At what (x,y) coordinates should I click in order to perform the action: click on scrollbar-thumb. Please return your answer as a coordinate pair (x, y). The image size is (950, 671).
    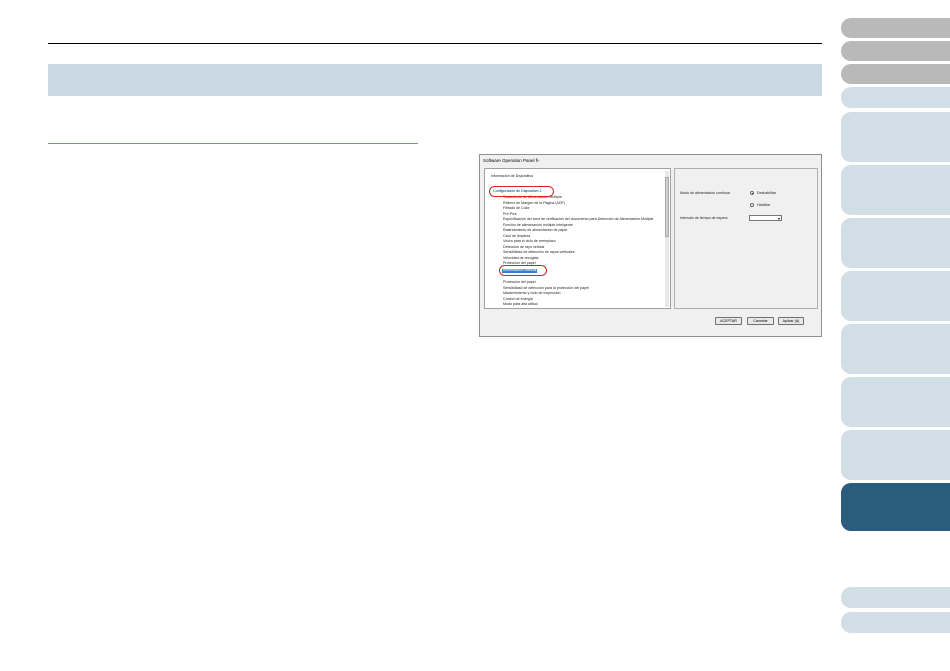
    Looking at the image, I should click on (667, 207).